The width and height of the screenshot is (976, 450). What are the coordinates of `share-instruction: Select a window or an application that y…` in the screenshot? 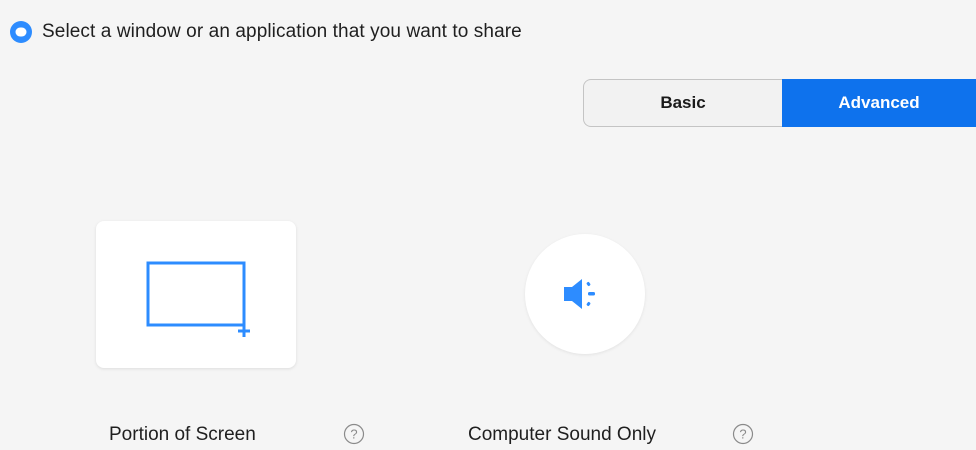 It's located at (282, 31).